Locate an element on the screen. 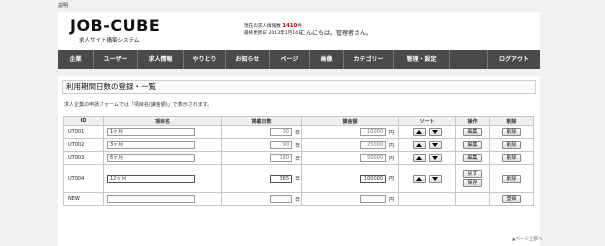  save-button: 保存 is located at coordinates (472, 183).